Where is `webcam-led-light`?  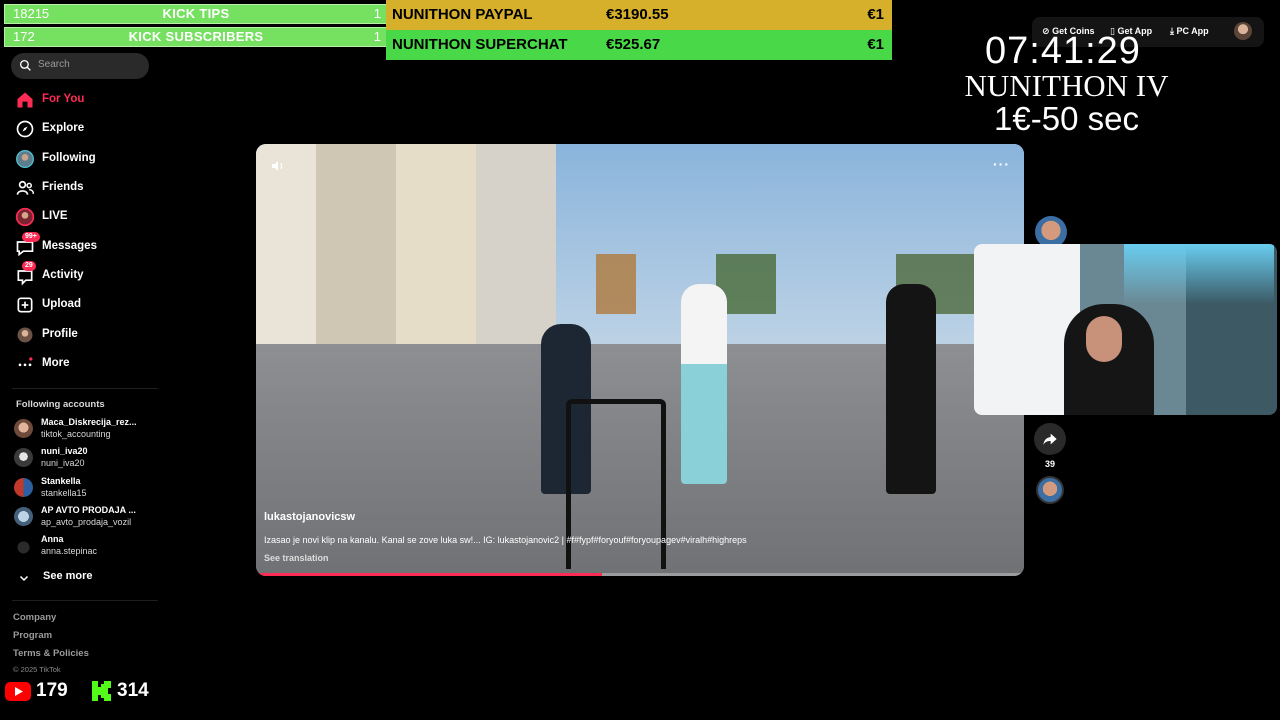
webcam-led-light is located at coordinates (1199, 274).